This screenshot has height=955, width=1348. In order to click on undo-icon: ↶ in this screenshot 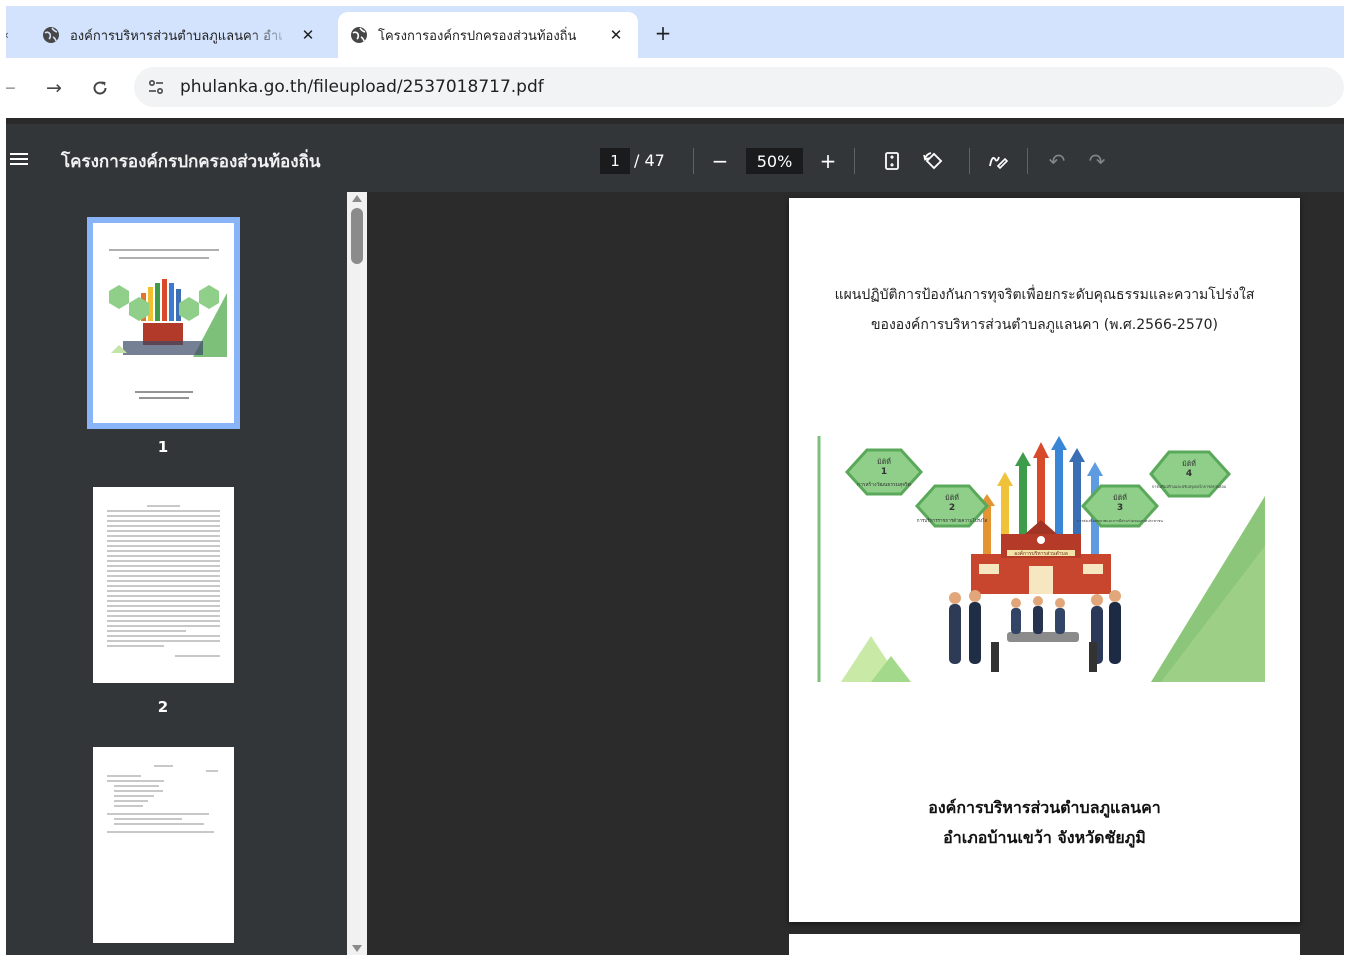, I will do `click(1057, 161)`.